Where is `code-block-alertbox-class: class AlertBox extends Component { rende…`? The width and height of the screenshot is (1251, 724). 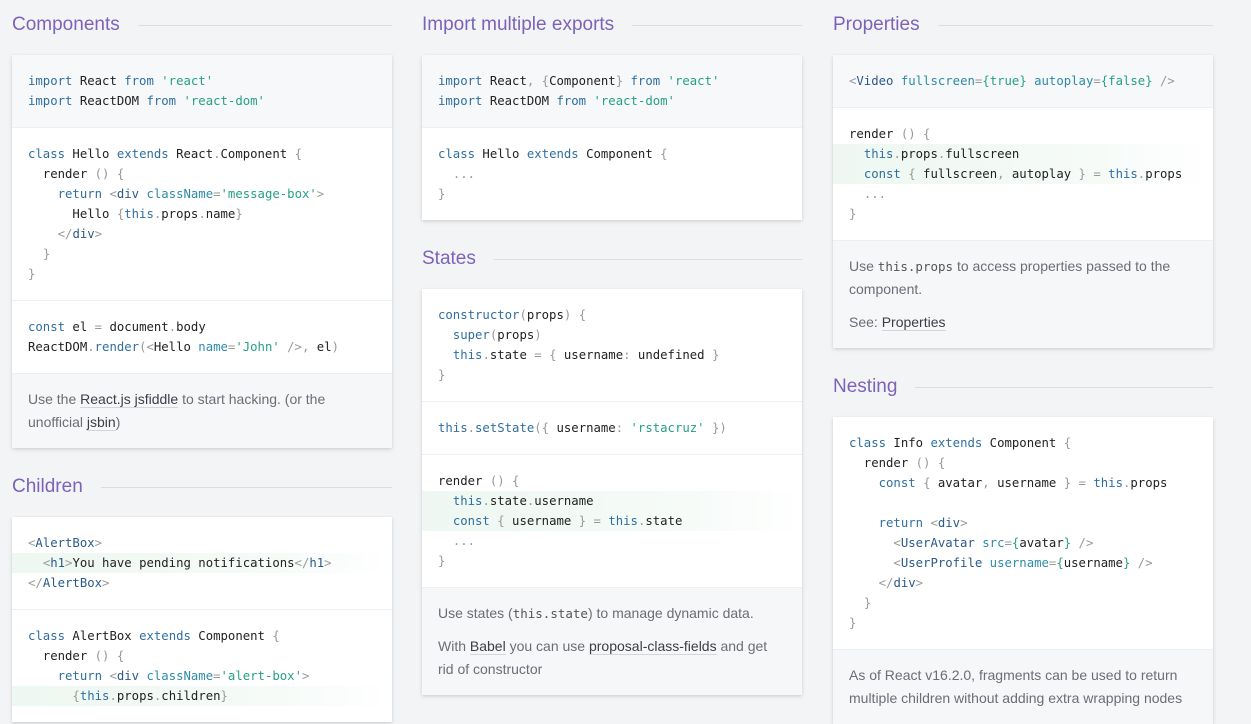
code-block-alertbox-class: class AlertBox extends Component { rende… is located at coordinates (202, 666).